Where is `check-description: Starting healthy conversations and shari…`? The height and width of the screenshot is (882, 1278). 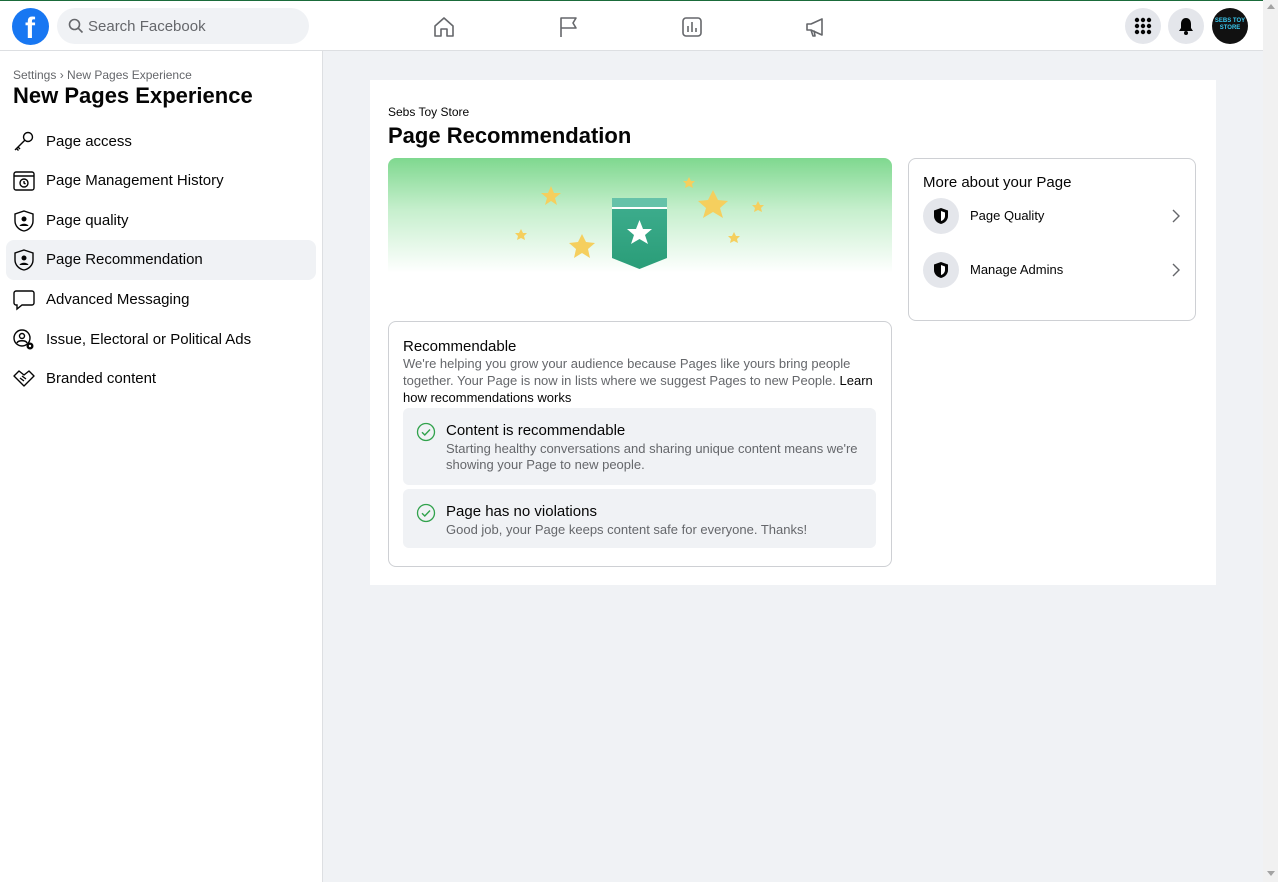 check-description: Starting healthy conversations and shari… is located at coordinates (652, 456).